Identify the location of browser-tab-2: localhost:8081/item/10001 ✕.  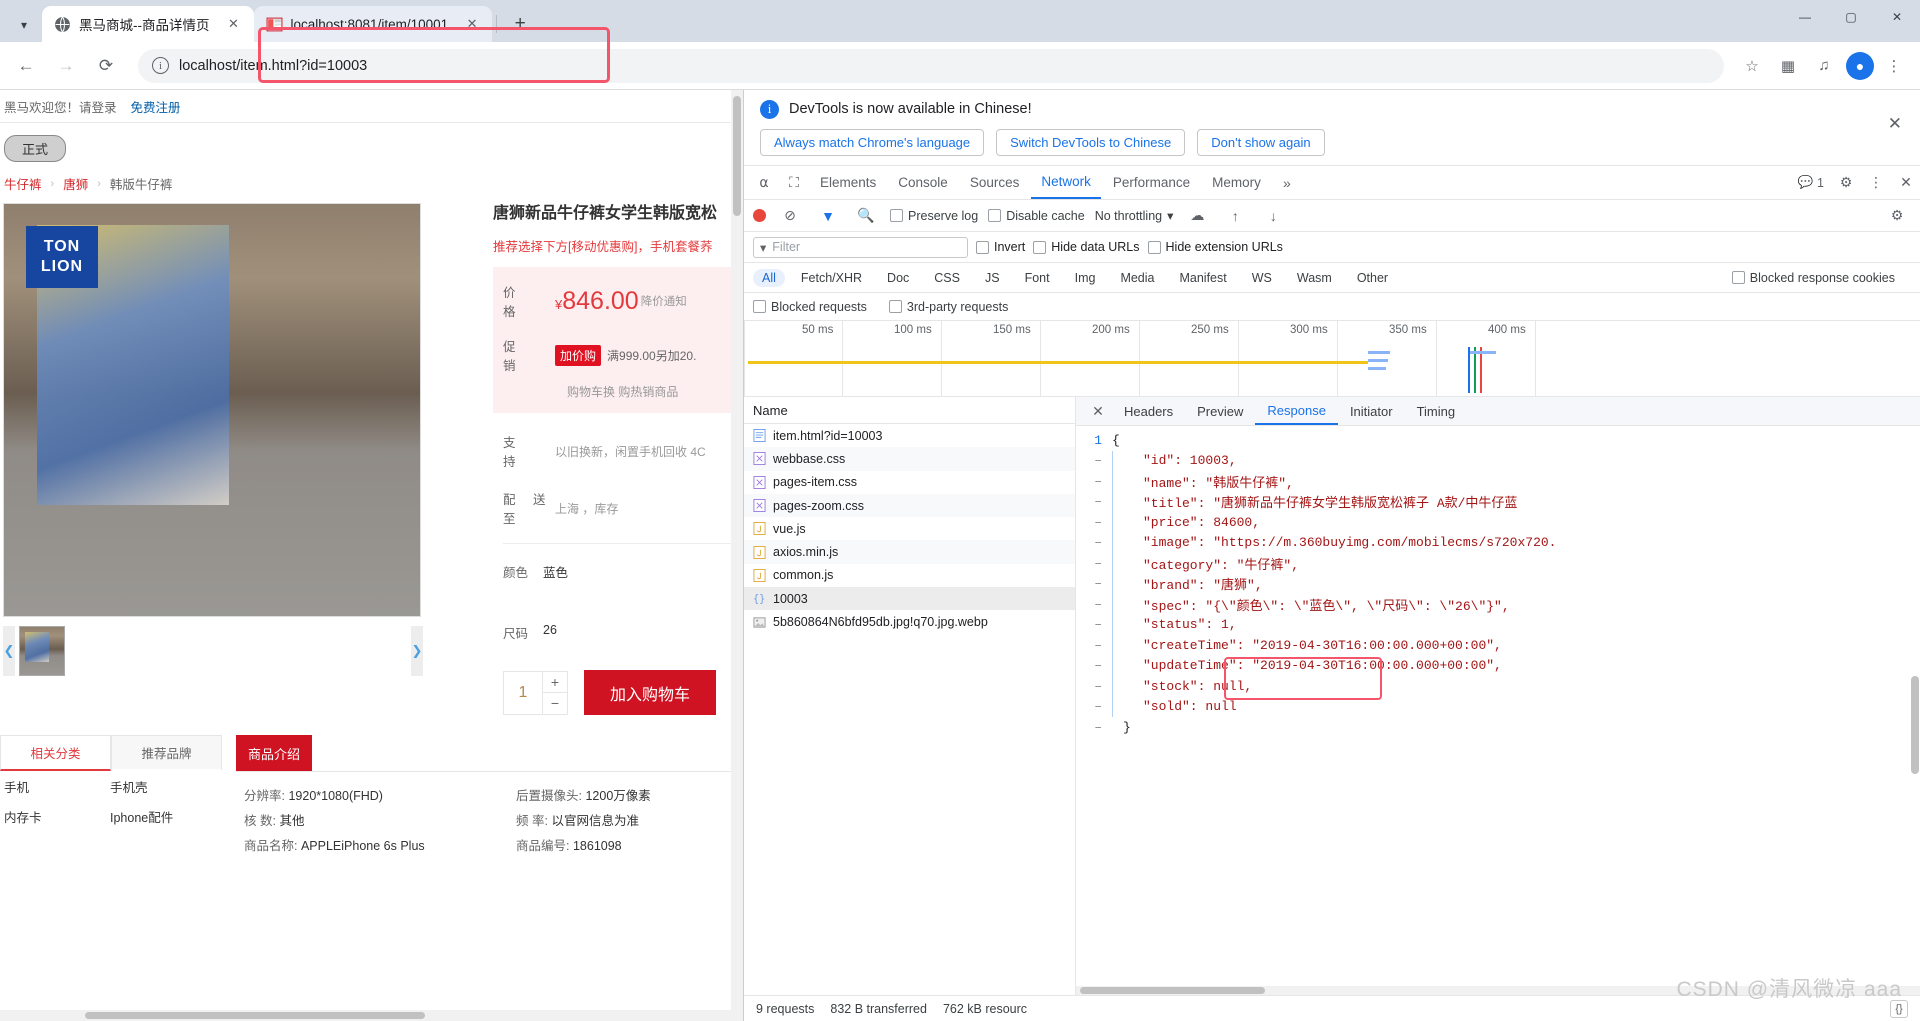
(373, 24).